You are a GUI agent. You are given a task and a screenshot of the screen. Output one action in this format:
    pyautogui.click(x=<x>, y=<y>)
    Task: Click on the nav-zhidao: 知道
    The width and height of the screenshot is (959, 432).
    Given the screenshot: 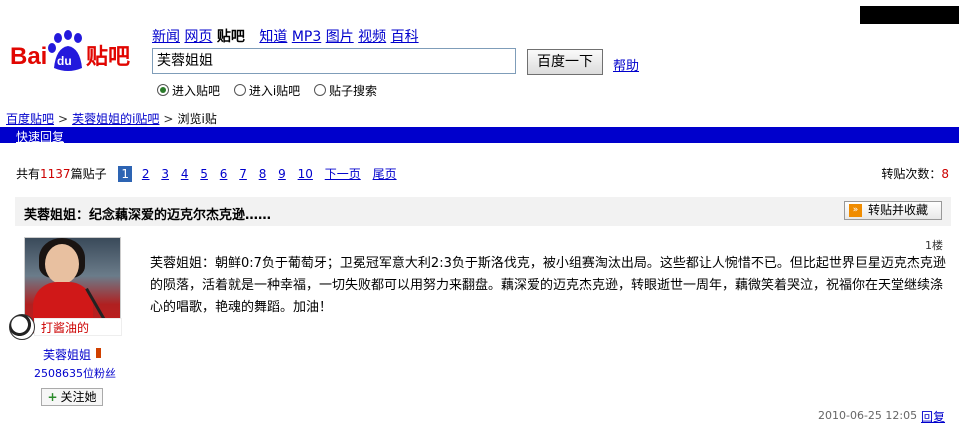 What is the action you would take?
    pyautogui.click(x=273, y=37)
    